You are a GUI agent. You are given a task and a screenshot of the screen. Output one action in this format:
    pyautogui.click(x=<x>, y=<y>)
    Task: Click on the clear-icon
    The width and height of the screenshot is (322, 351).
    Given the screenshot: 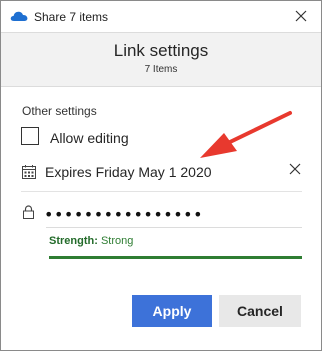 What is the action you would take?
    pyautogui.click(x=295, y=169)
    